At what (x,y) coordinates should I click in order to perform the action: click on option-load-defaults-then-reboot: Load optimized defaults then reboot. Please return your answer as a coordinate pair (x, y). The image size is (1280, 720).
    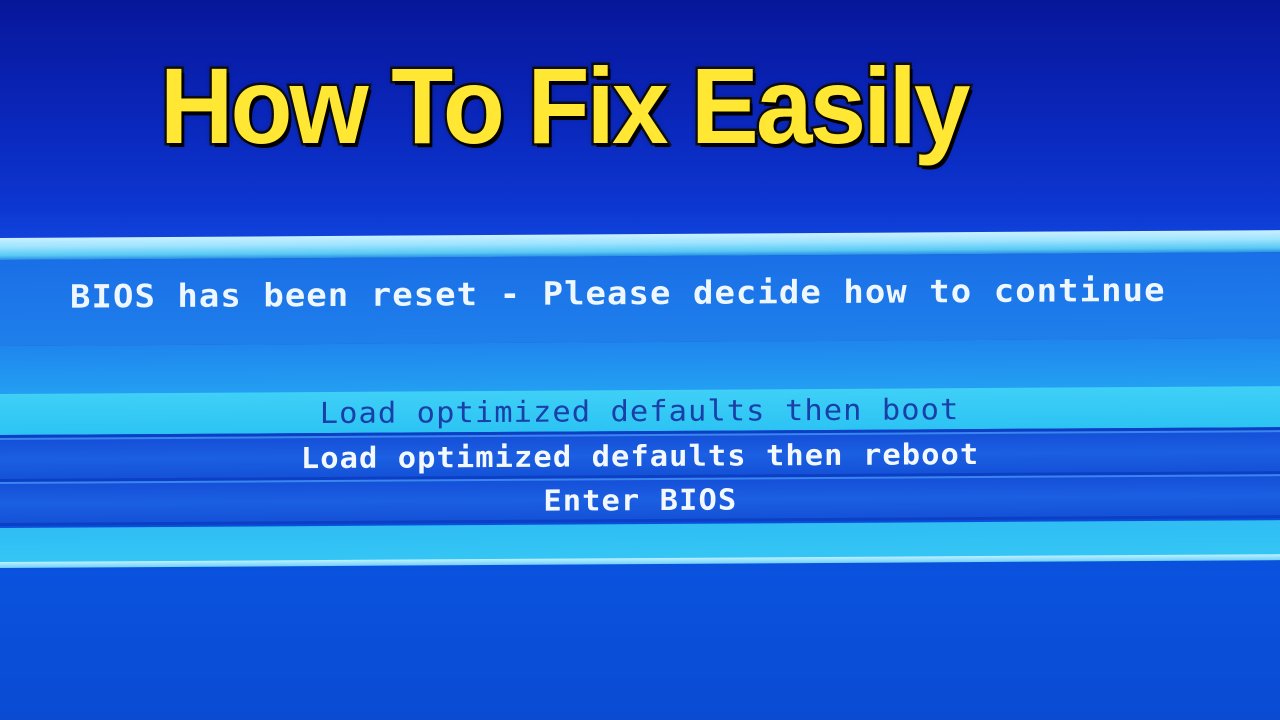
    Looking at the image, I should click on (640, 456).